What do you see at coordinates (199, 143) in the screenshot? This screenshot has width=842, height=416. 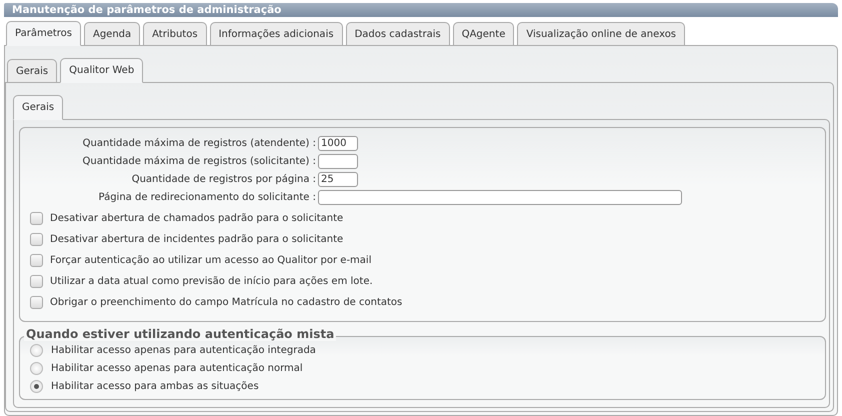 I see `field-label: Quantidade máxima de registros (atendente) :` at bounding box center [199, 143].